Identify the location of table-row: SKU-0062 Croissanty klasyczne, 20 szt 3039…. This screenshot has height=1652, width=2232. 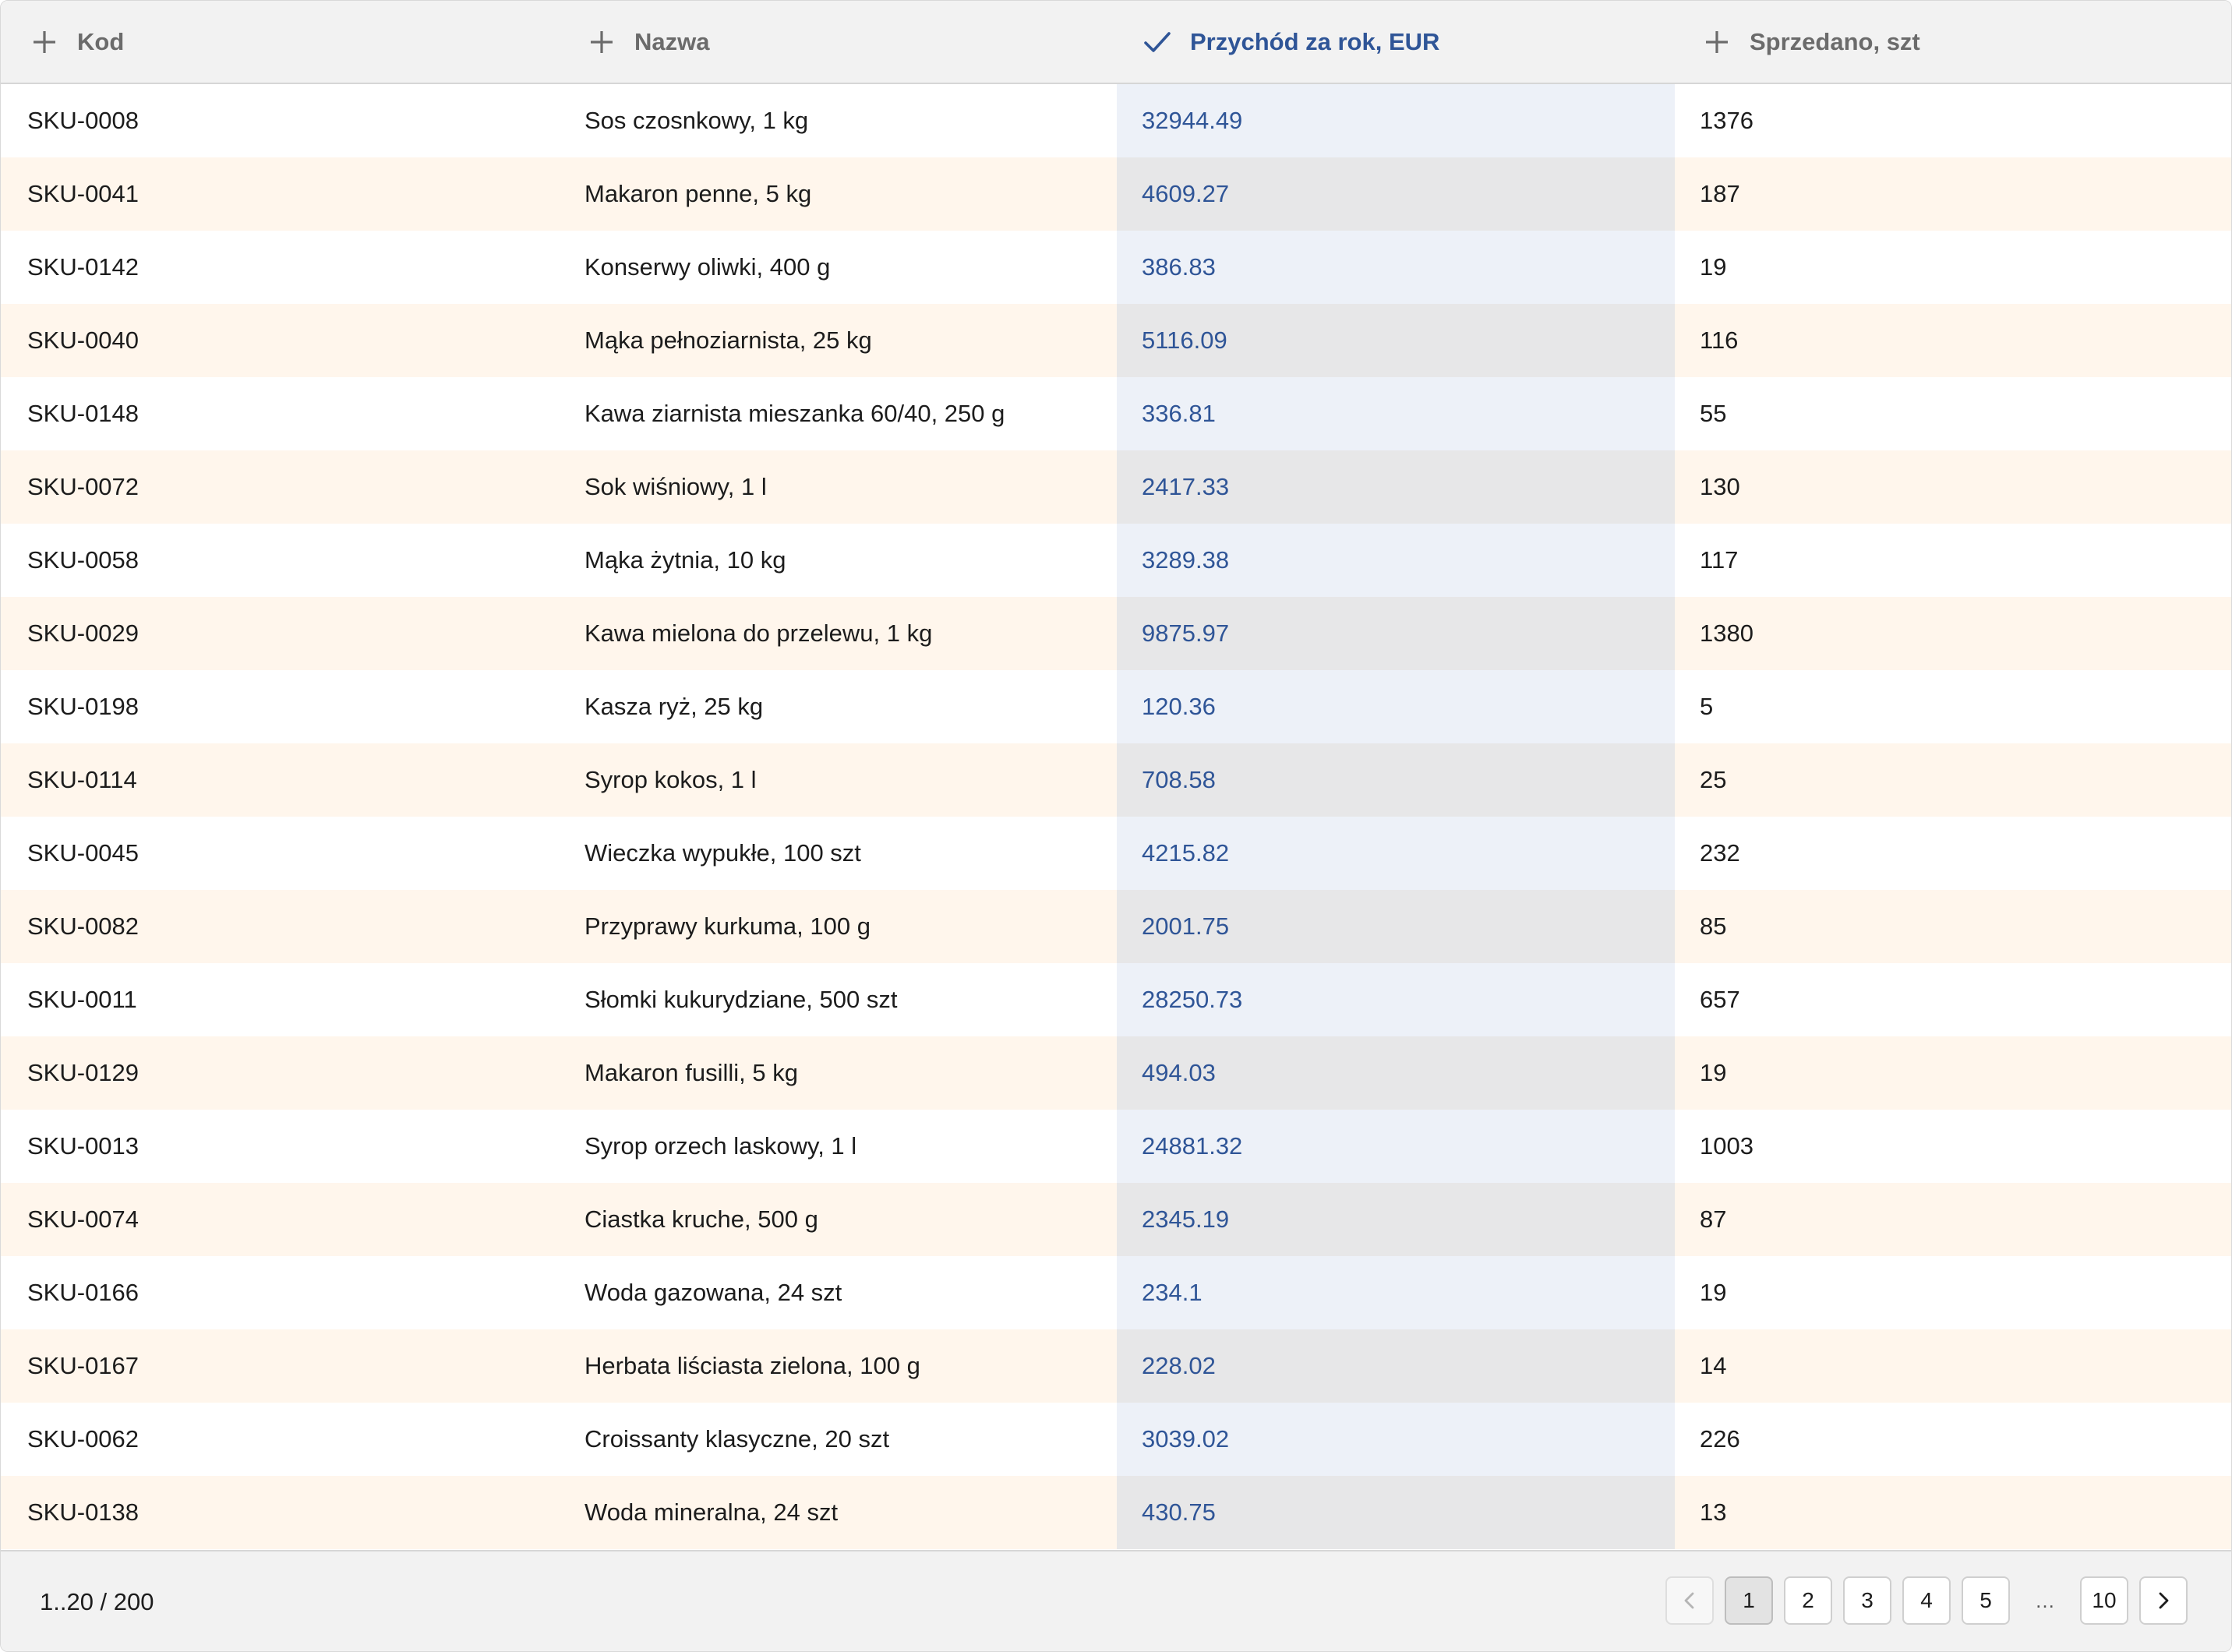
(1116, 1440).